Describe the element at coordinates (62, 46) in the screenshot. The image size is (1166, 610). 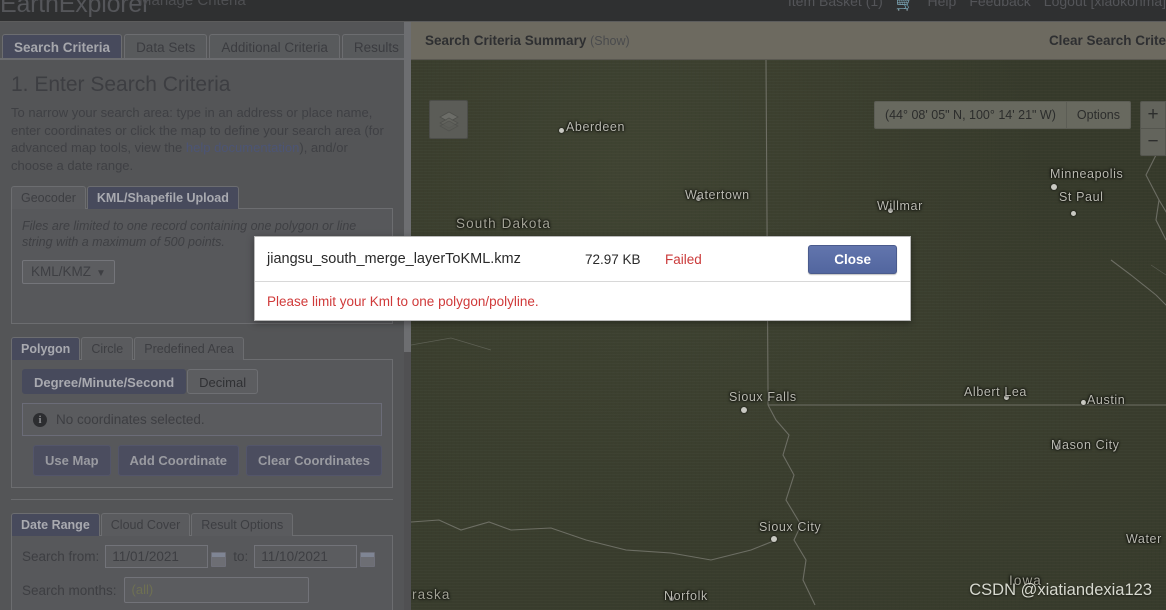
I see `tab-search-criteria: Search Criteria` at that location.